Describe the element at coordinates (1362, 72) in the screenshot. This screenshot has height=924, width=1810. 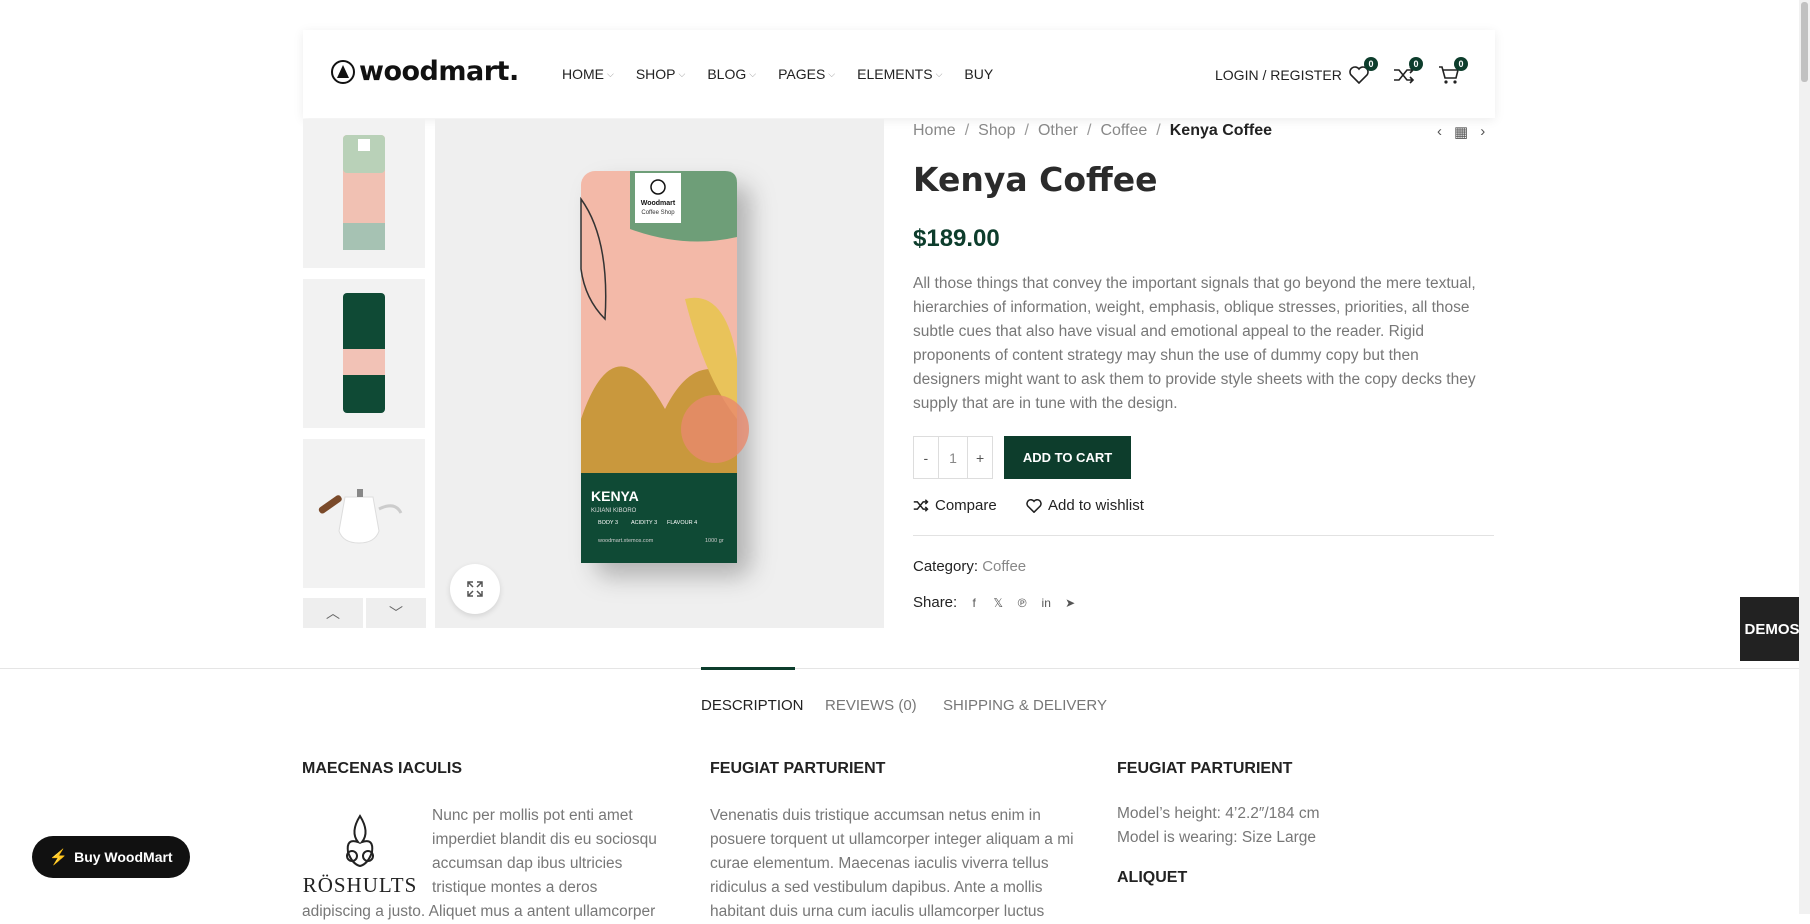
I see `wishlist-button: 0` at that location.